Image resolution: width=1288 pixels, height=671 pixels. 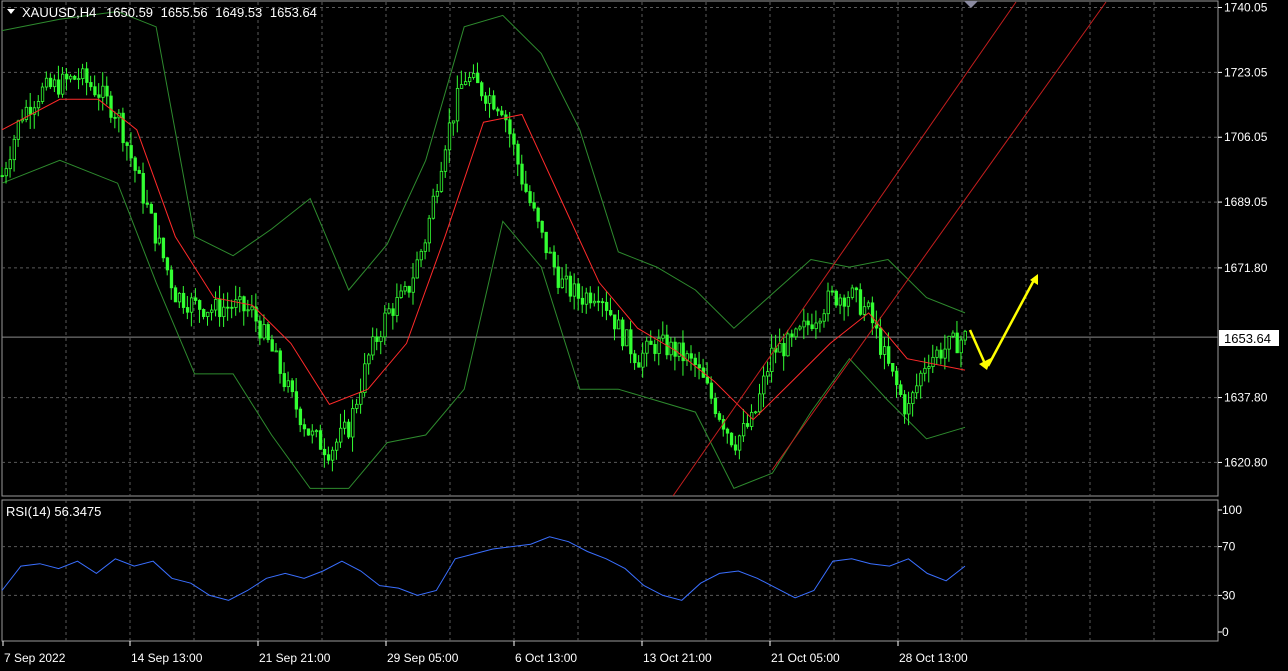 What do you see at coordinates (1247, 338) in the screenshot?
I see `current-price-label: 1653.64` at bounding box center [1247, 338].